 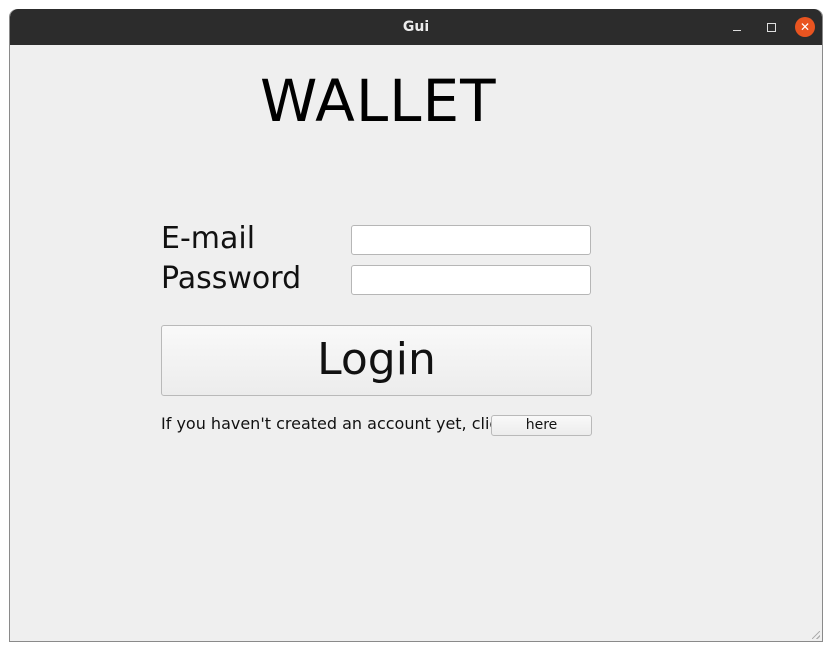 What do you see at coordinates (816, 635) in the screenshot?
I see `resize-grip-icon` at bounding box center [816, 635].